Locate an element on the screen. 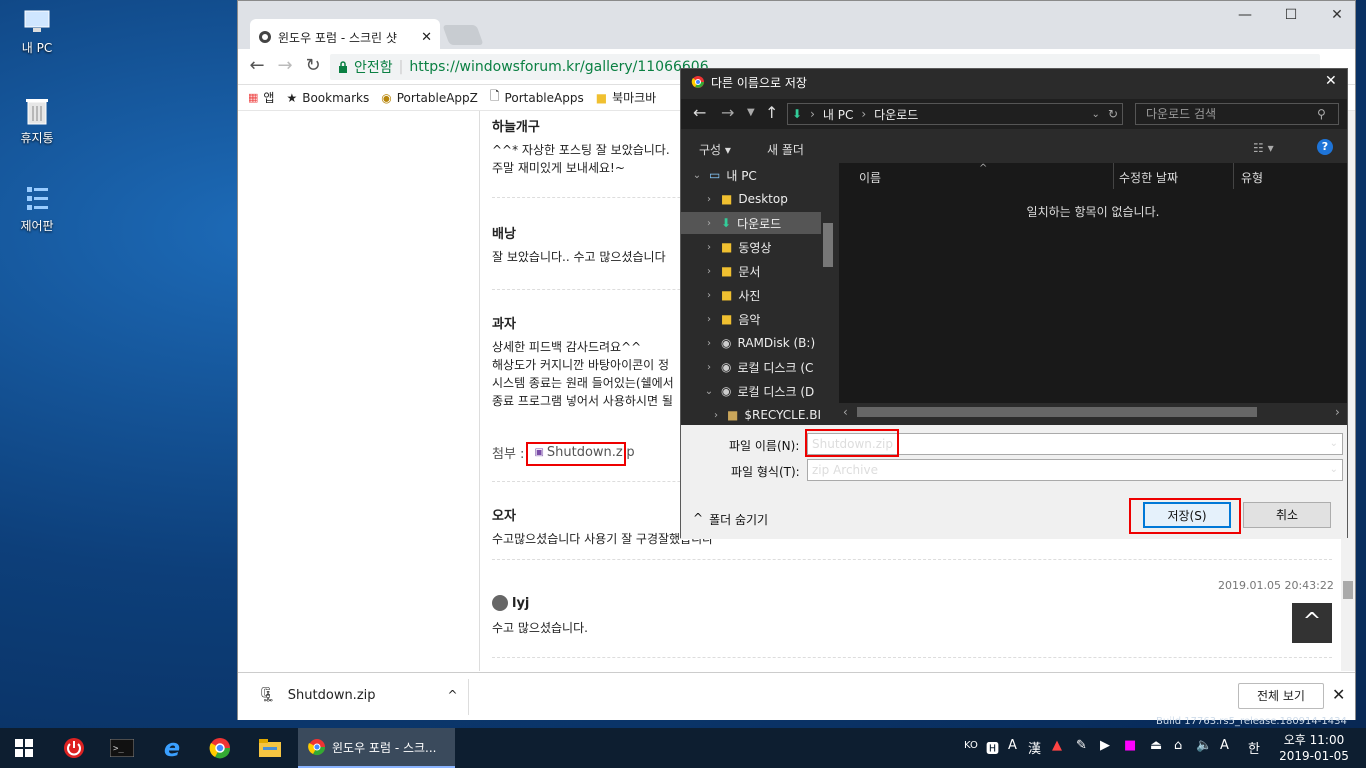  chrome-button is located at coordinates (220, 748).